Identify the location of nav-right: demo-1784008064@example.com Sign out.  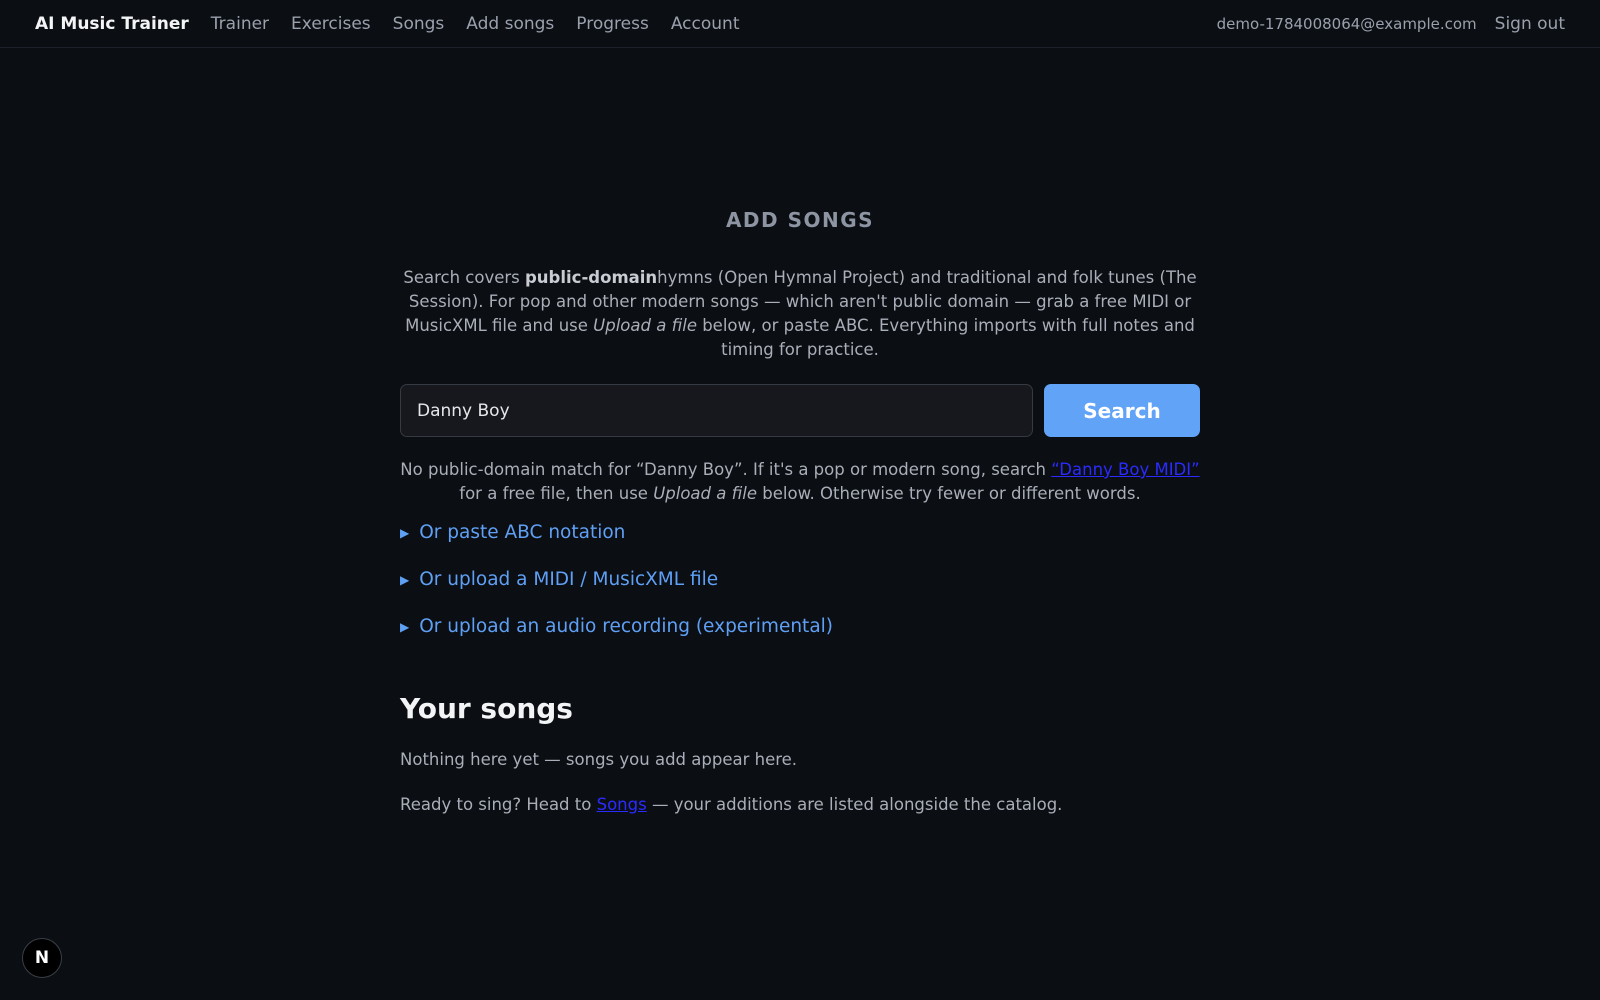
(1391, 24).